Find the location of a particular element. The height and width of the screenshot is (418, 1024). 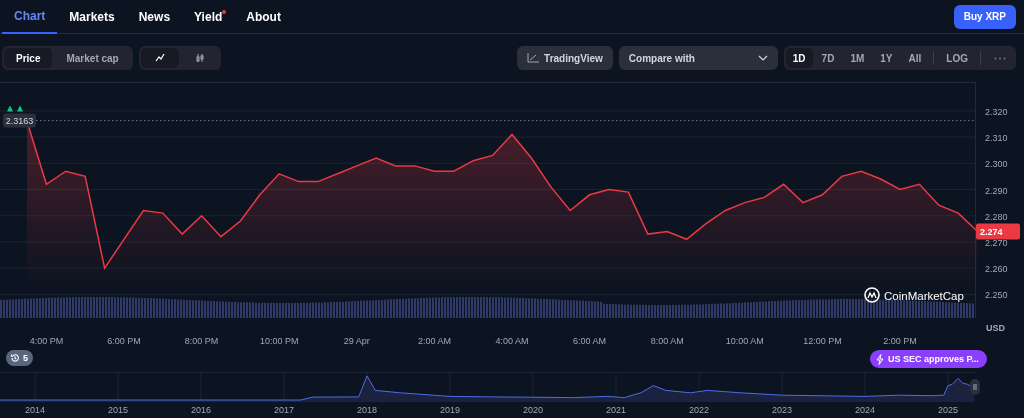

log-toggle: LOG is located at coordinates (957, 58).